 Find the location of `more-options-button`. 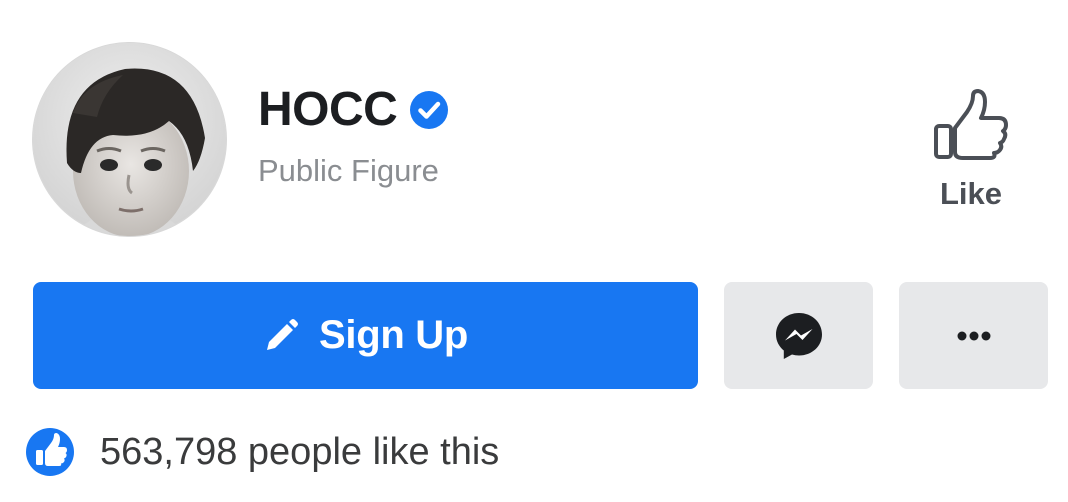

more-options-button is located at coordinates (973, 335).